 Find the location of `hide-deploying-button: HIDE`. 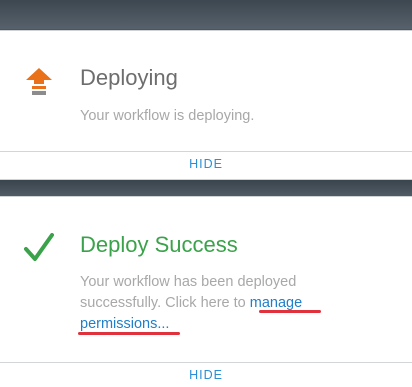

hide-deploying-button: HIDE is located at coordinates (206, 164).